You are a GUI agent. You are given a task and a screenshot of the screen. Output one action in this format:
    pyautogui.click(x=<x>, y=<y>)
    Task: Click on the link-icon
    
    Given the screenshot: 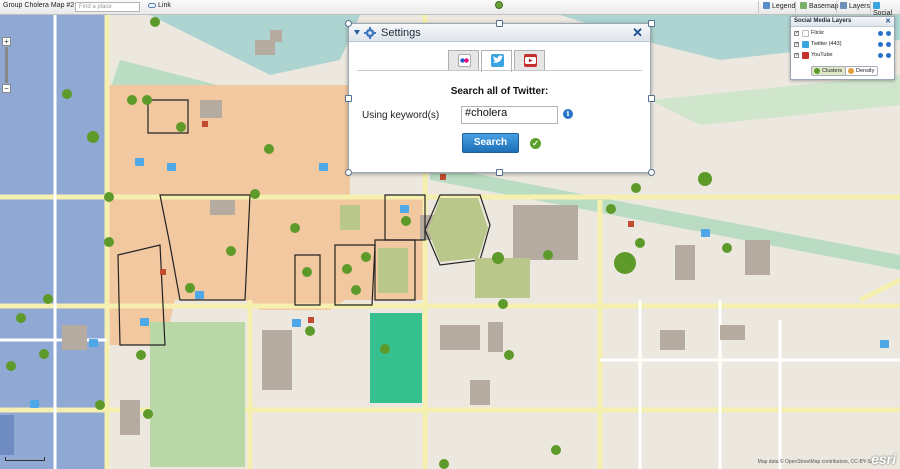 What is the action you would take?
    pyautogui.click(x=152, y=5)
    